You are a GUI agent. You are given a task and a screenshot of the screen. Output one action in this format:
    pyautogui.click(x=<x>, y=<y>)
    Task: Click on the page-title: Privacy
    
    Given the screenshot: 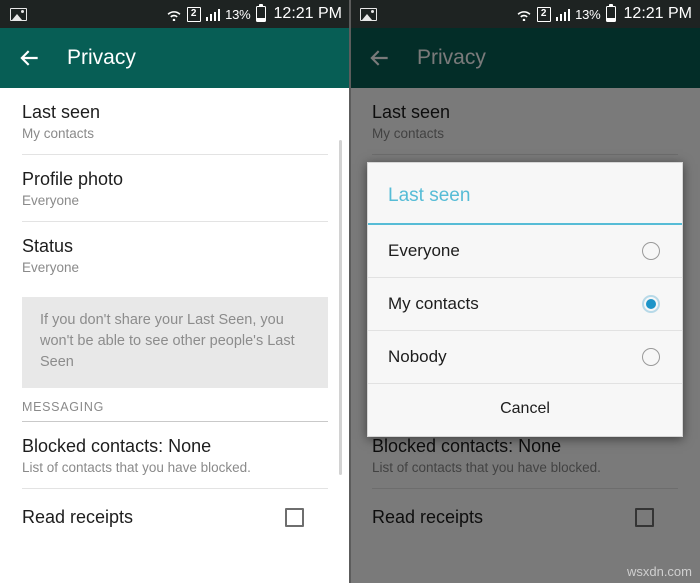 What is the action you would take?
    pyautogui.click(x=101, y=57)
    